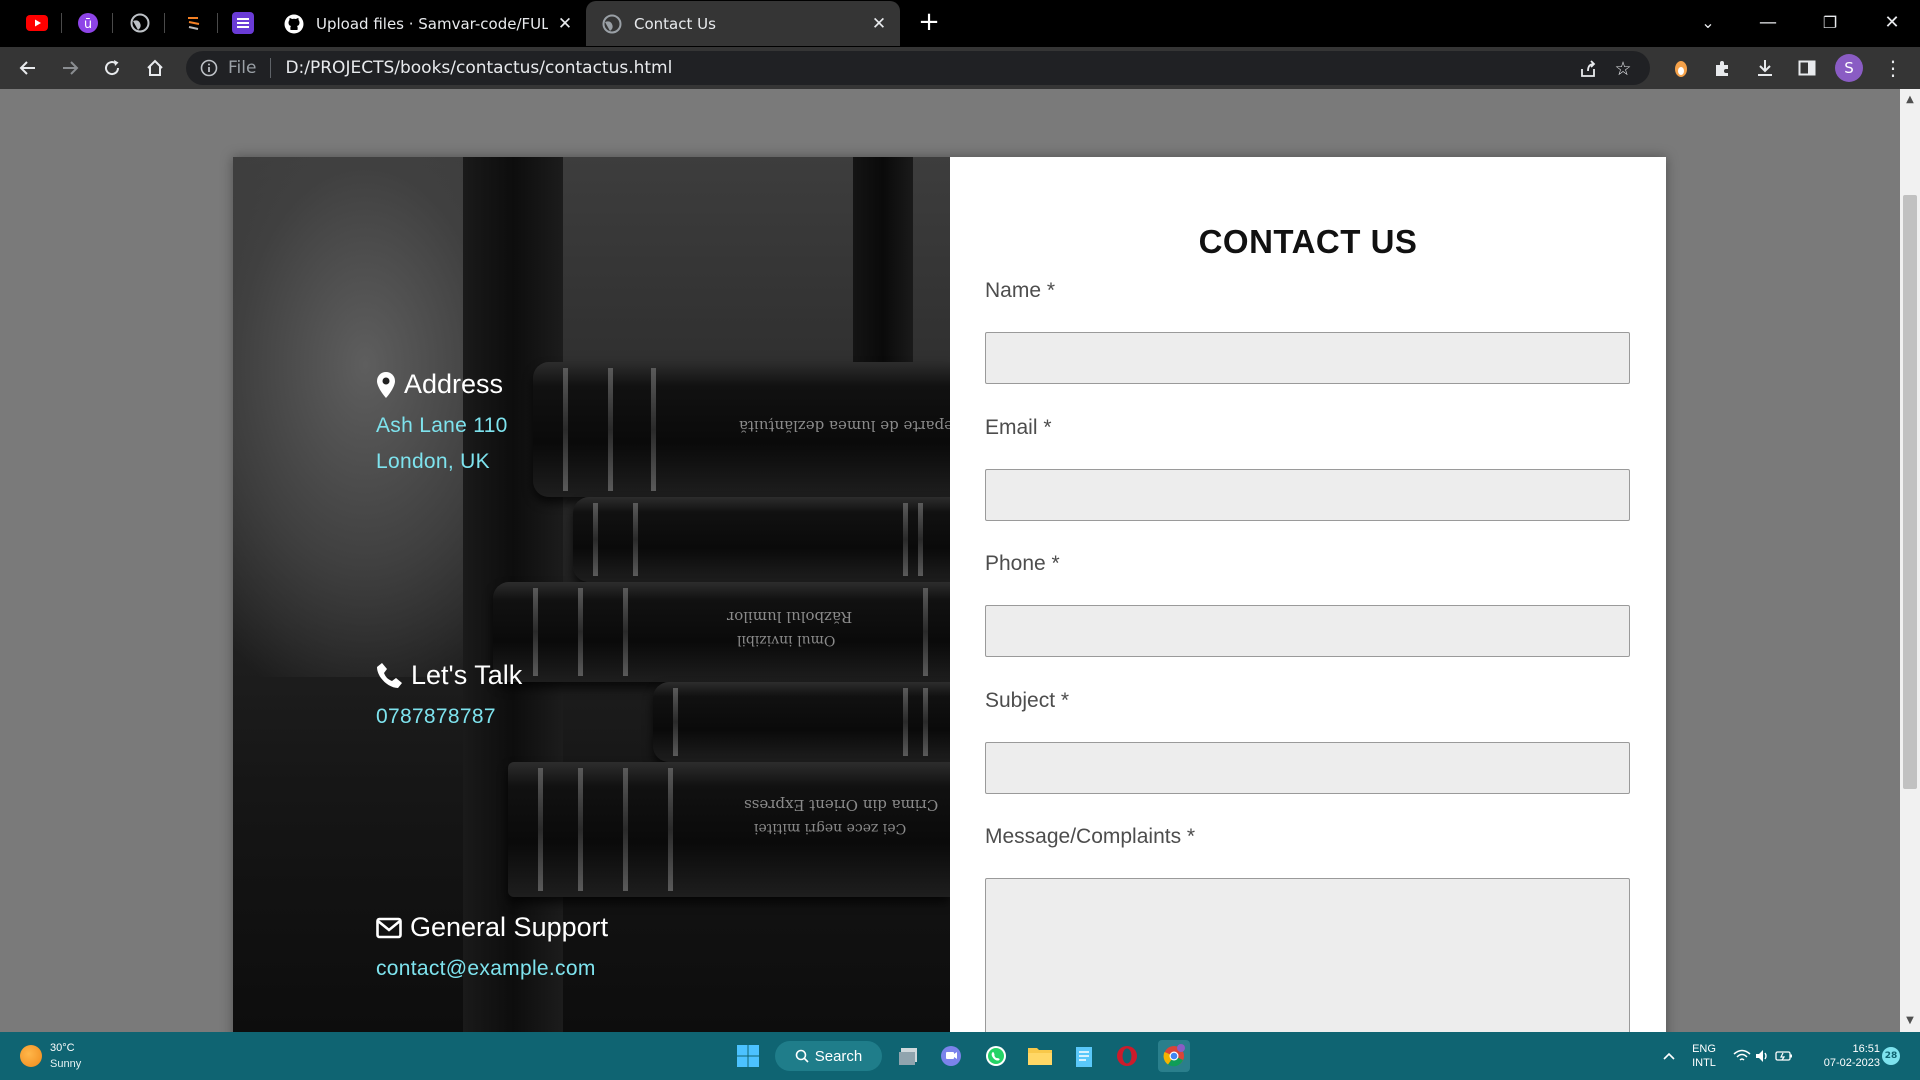 Image resolution: width=1920 pixels, height=1080 pixels. Describe the element at coordinates (790, 617) in the screenshot. I see `book-title: Războlul lumilor` at that location.